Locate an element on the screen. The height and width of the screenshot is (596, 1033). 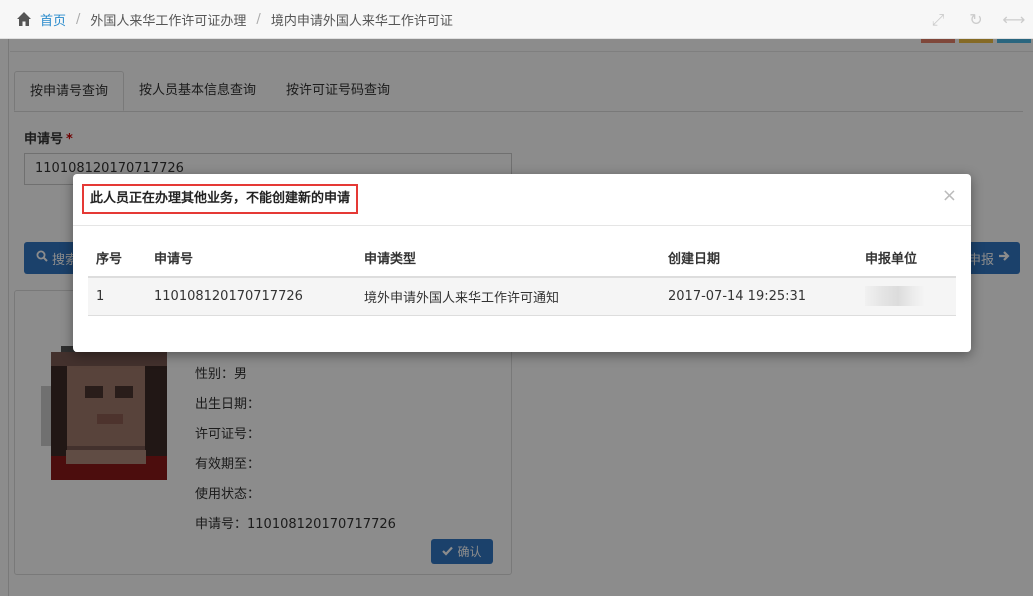
cell-index: 1 is located at coordinates (117, 296).